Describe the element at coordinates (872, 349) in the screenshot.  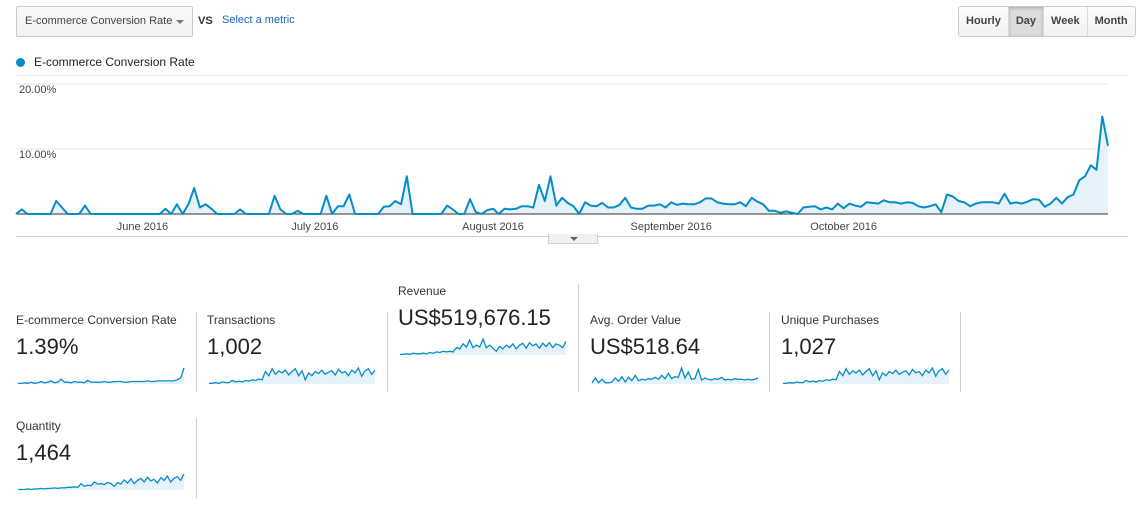
I see `scorecard-unique-purchases: Unique Purchases 1,027` at that location.